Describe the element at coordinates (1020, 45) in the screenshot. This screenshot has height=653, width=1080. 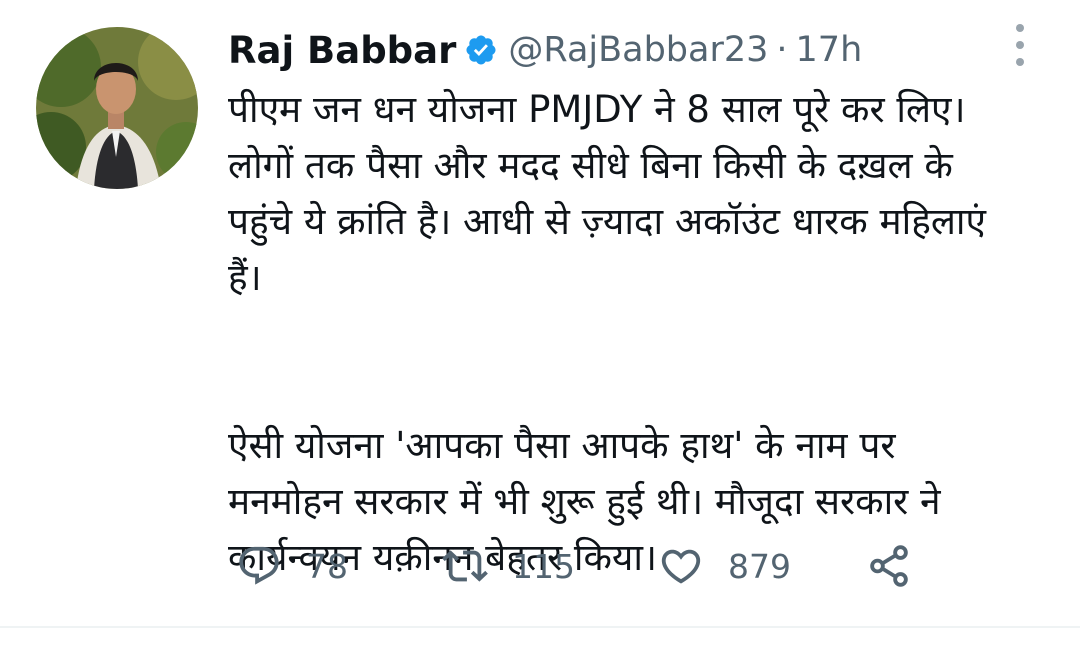
I see `more-options-icon` at that location.